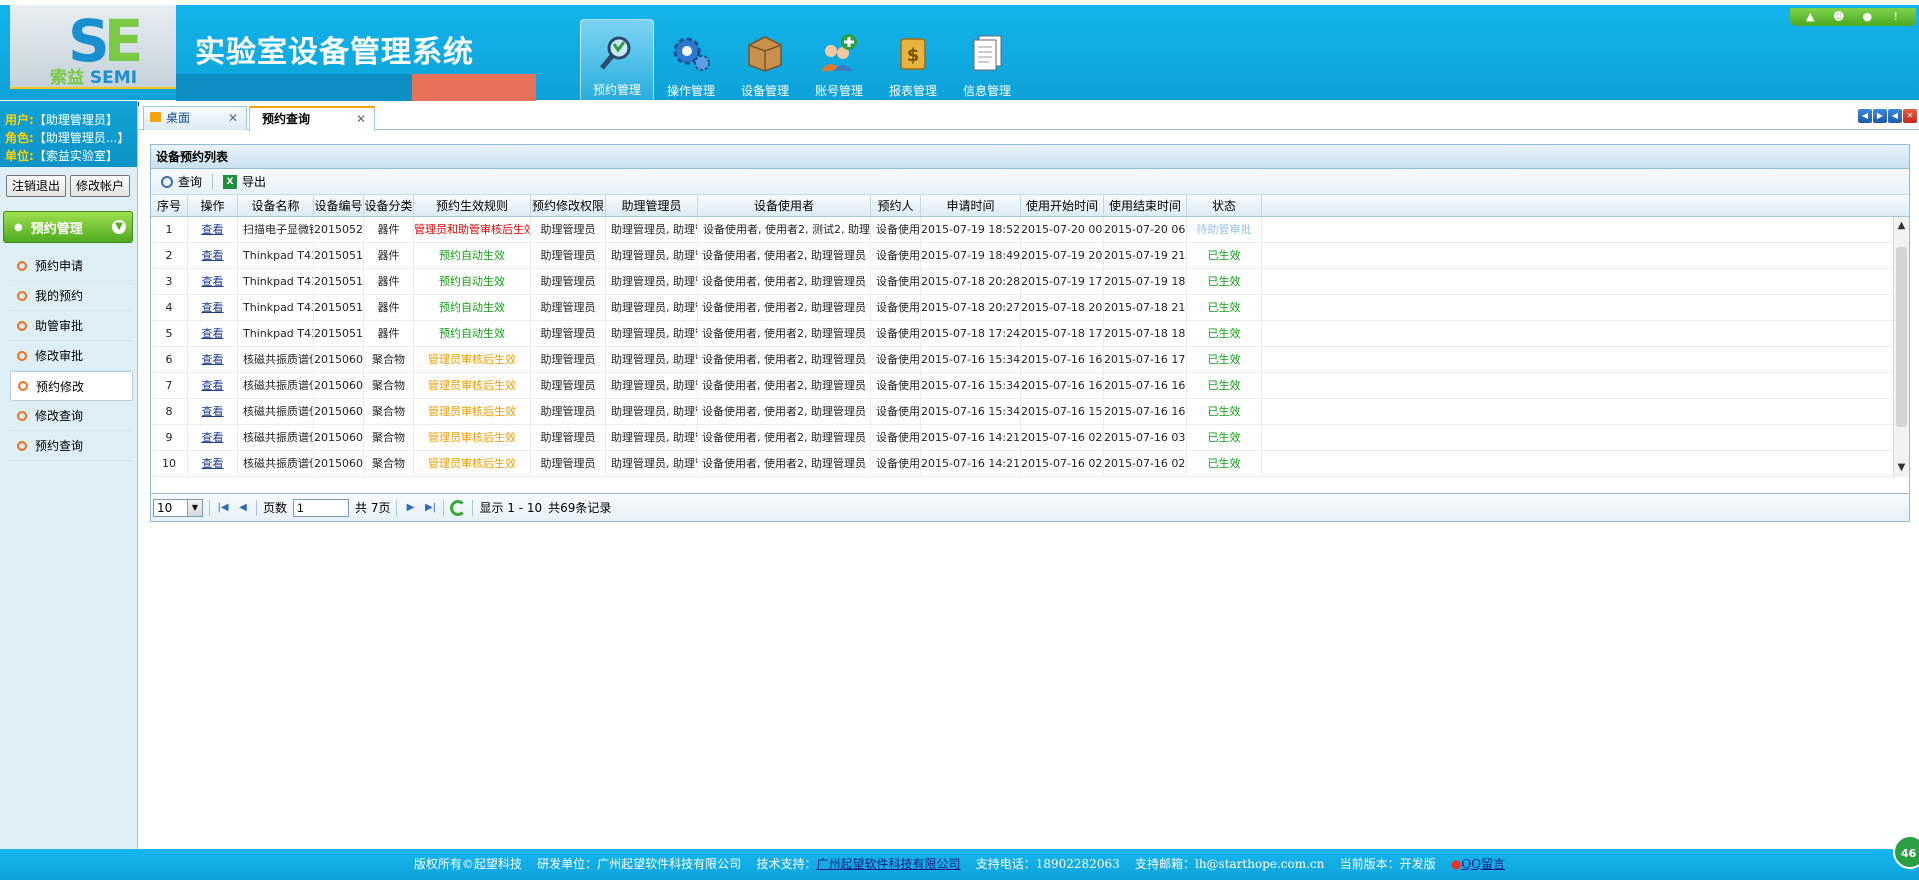 Image resolution: width=1919 pixels, height=880 pixels. Describe the element at coordinates (71, 296) in the screenshot. I see `sidebar-item-my-reservations: 我的预约` at that location.